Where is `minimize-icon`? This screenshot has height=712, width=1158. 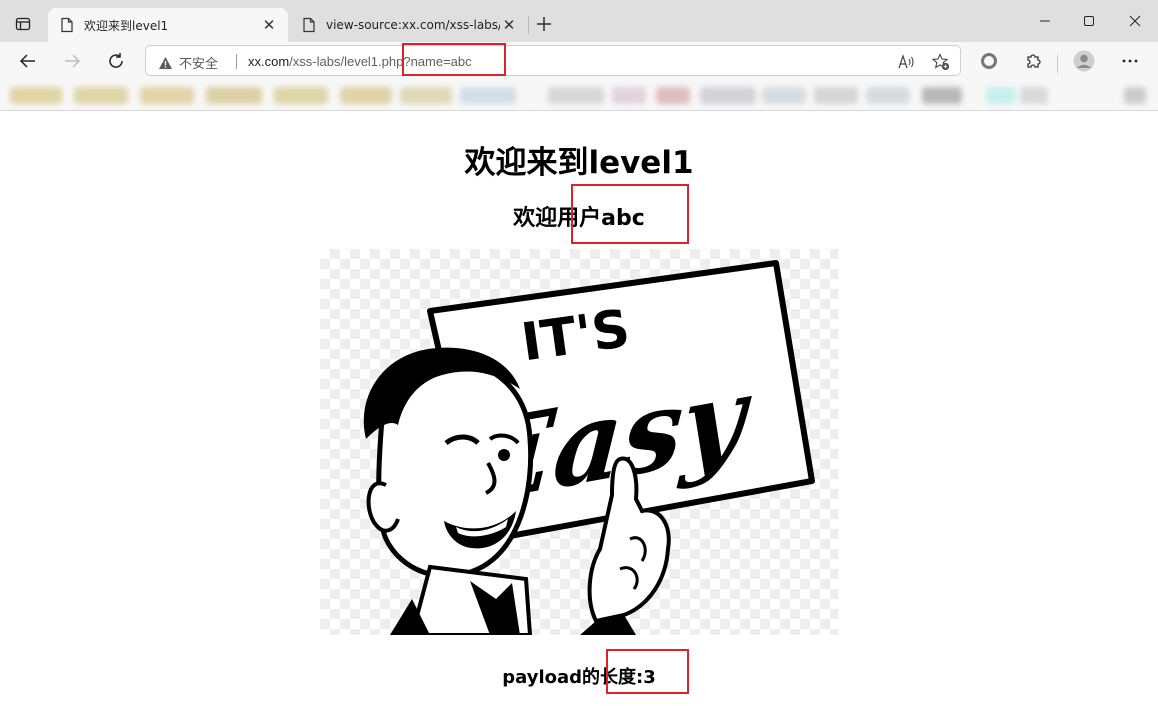
minimize-icon is located at coordinates (1045, 21).